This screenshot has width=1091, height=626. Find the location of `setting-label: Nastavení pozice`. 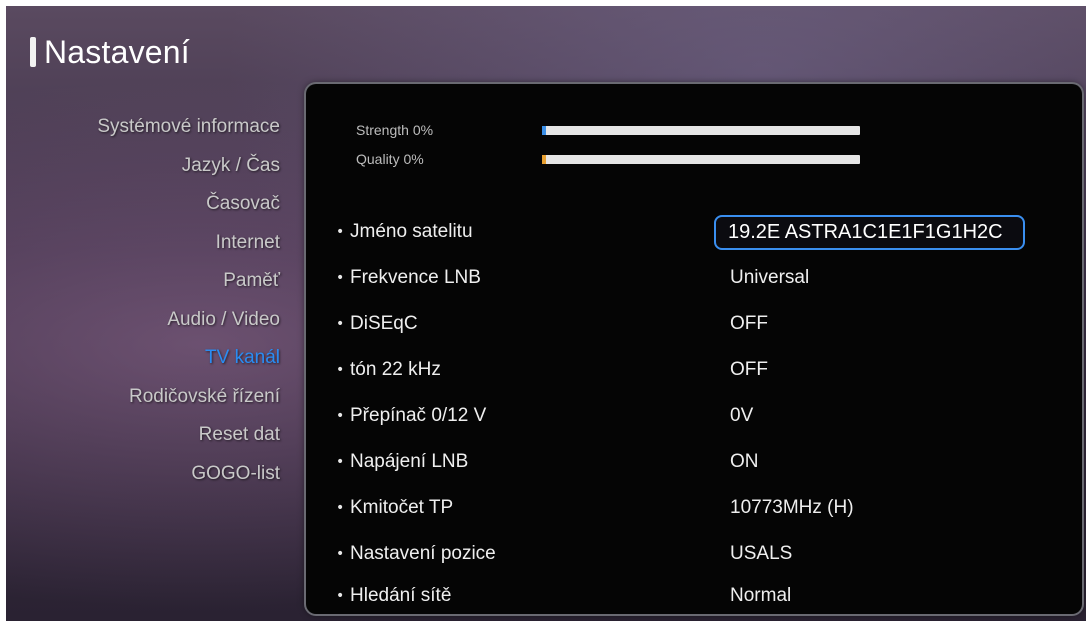

setting-label: Nastavení pozice is located at coordinates (423, 553).